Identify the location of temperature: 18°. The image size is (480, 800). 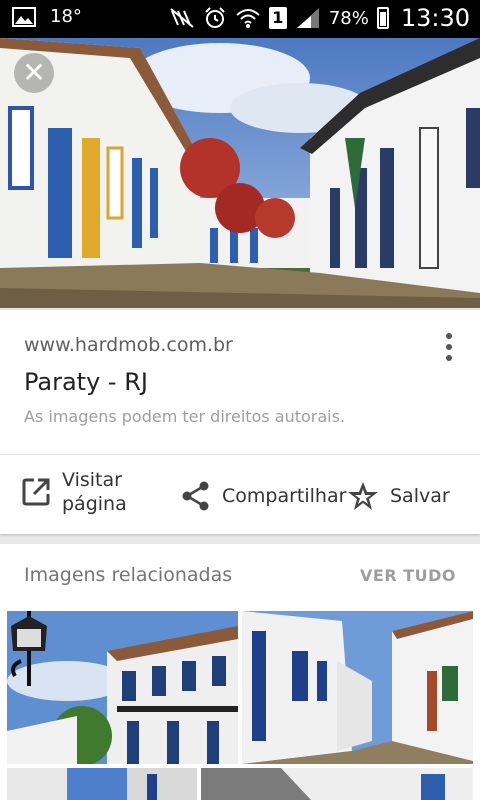
(66, 16).